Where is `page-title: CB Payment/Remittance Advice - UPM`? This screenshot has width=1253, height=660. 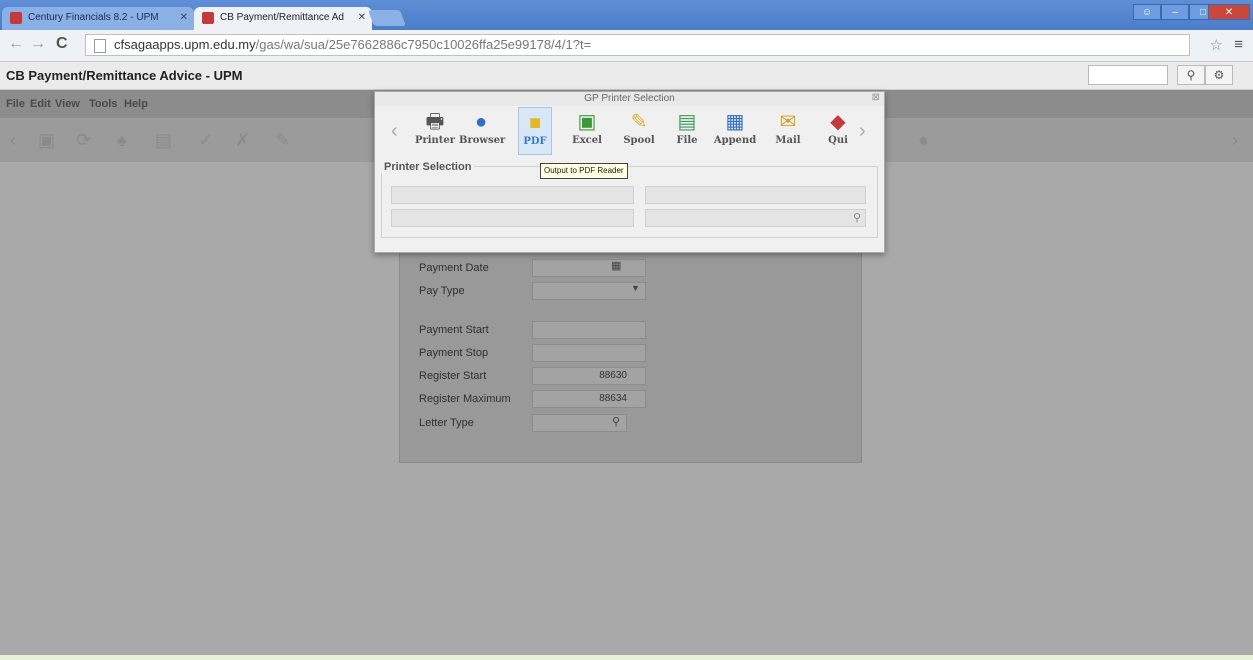 page-title: CB Payment/Remittance Advice - UPM is located at coordinates (124, 75).